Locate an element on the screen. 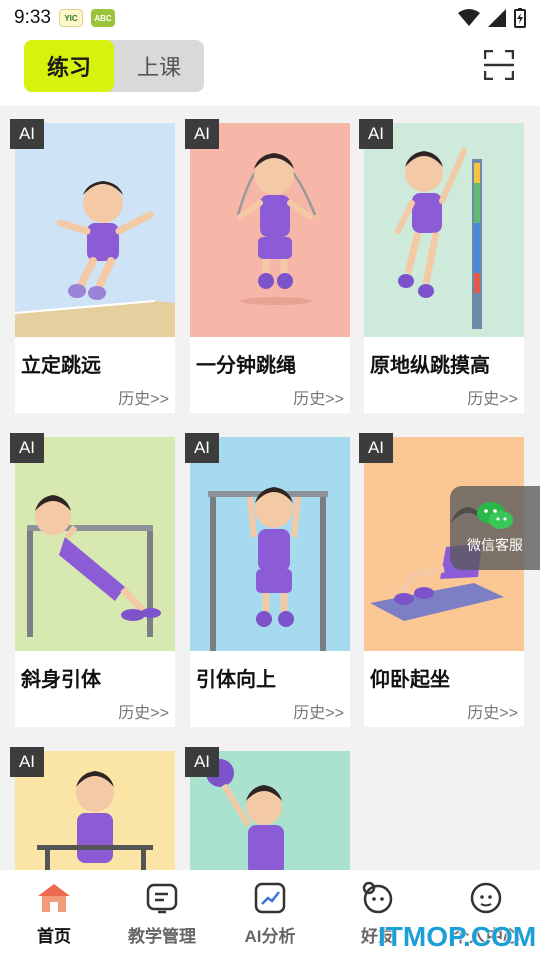 Image resolution: width=540 pixels, height=960 pixels. mode-switch: 练习 上课 is located at coordinates (114, 66).